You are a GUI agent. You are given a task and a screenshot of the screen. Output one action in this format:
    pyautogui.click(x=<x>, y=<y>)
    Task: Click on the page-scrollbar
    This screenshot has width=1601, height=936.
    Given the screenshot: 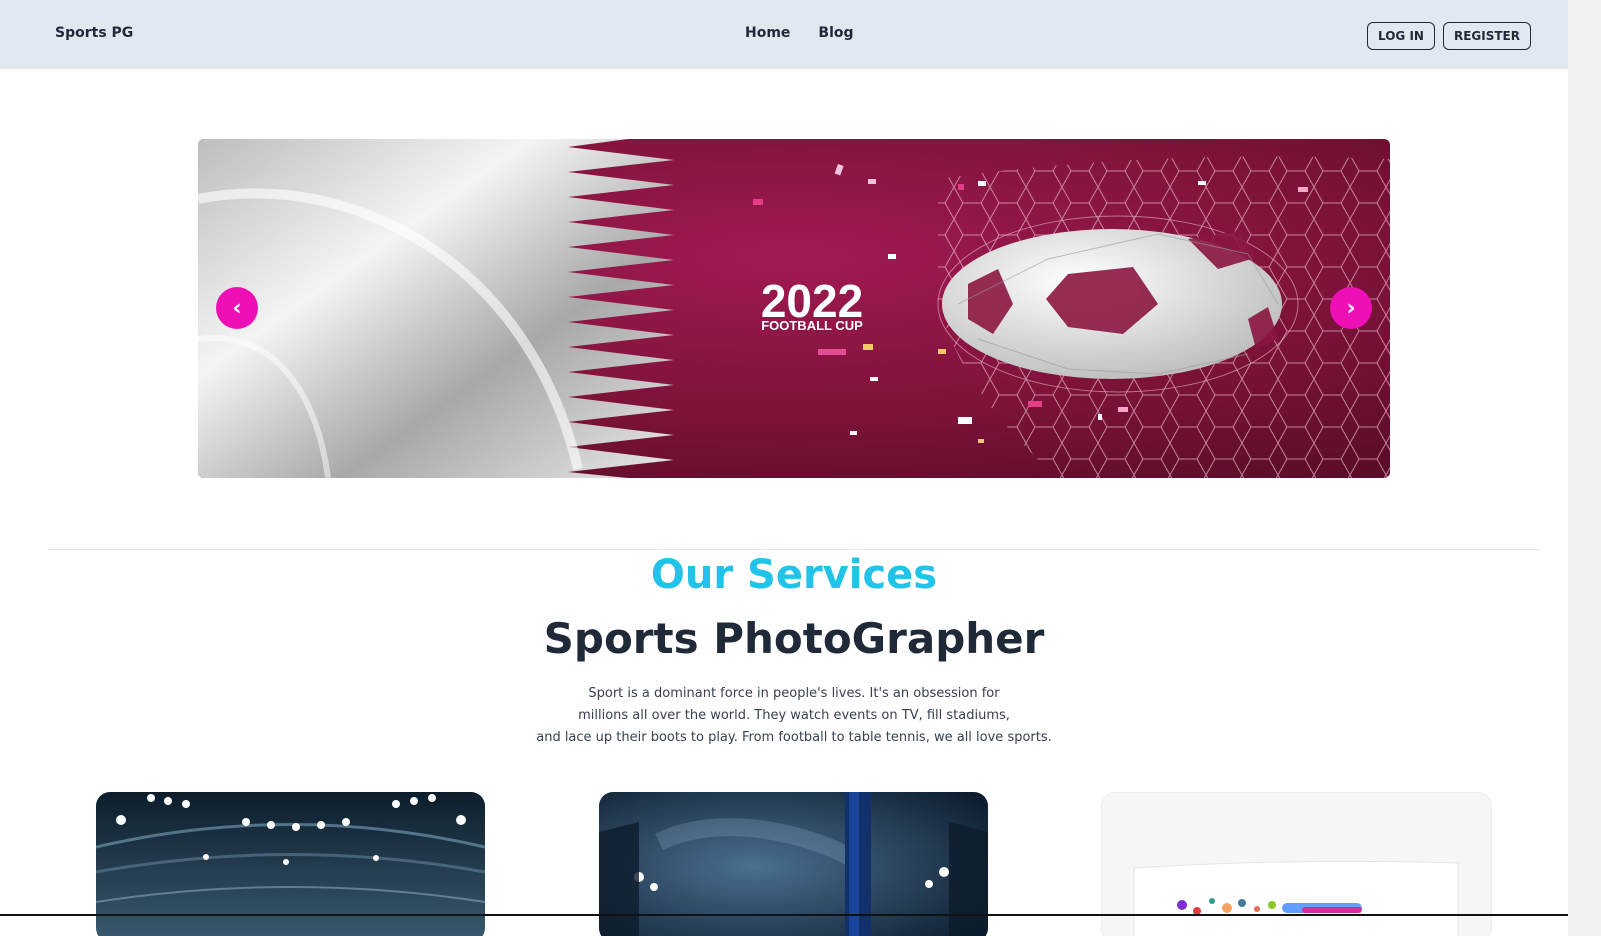 What is the action you would take?
    pyautogui.click(x=1584, y=468)
    